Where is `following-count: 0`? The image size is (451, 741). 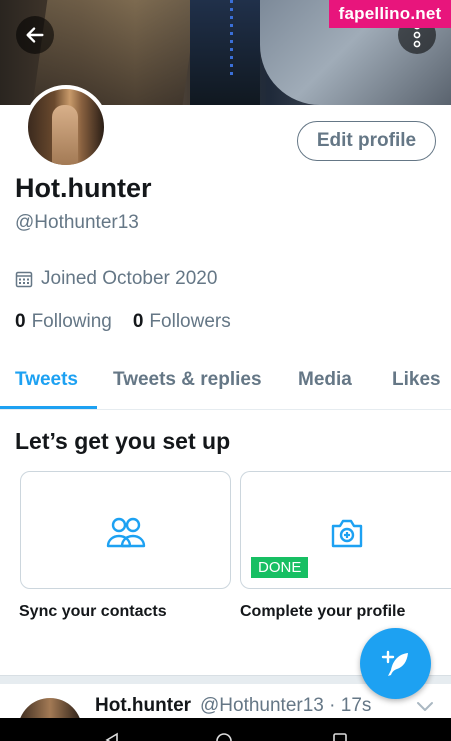
following-count: 0 is located at coordinates (20, 321).